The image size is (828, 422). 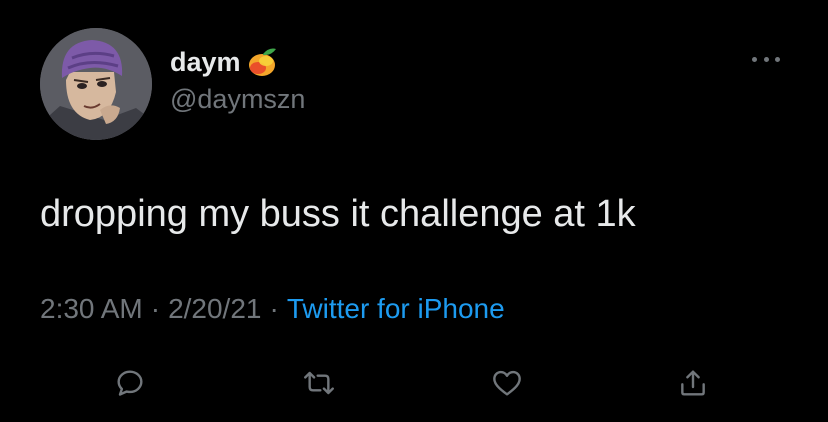 What do you see at coordinates (414, 382) in the screenshot?
I see `action-bar` at bounding box center [414, 382].